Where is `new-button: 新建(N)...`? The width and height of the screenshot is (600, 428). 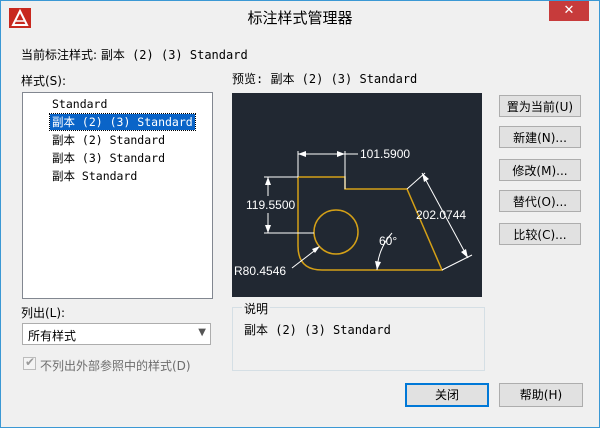
new-button: 新建(N)... is located at coordinates (540, 137).